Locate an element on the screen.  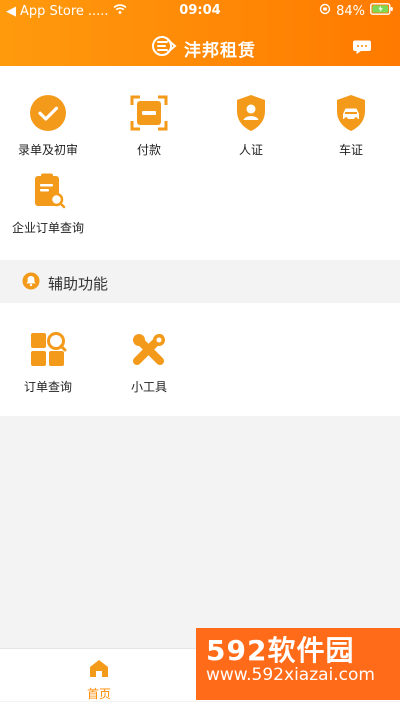
menu-item-person-certificate: 人证 is located at coordinates (251, 125).